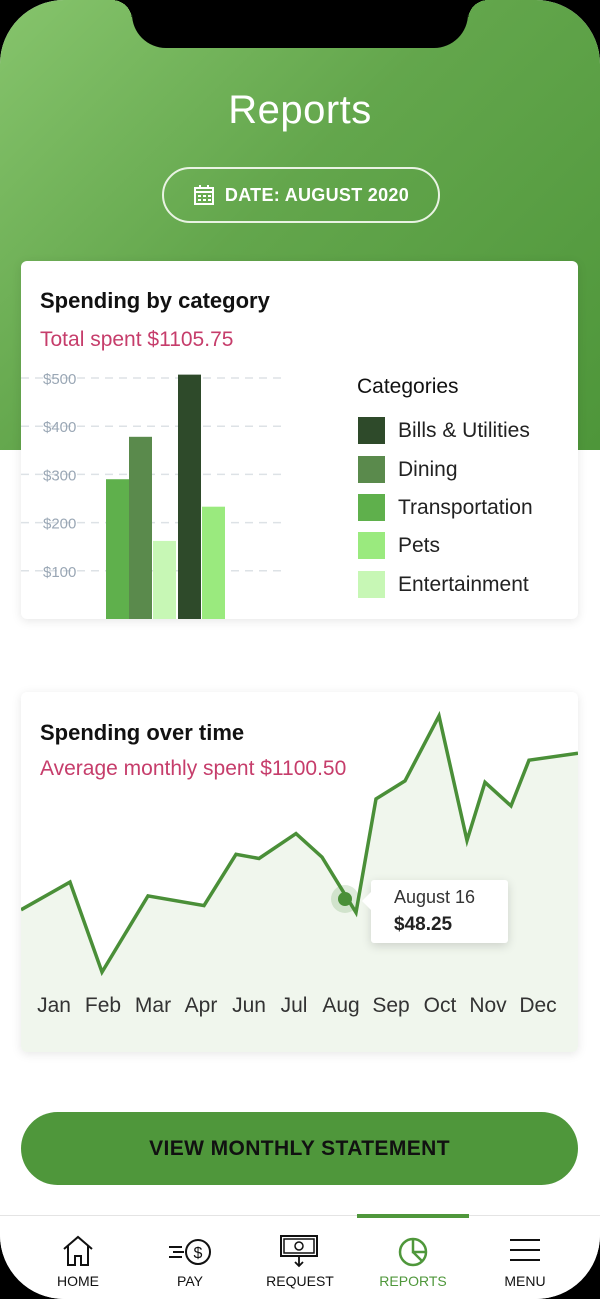 This screenshot has height=1299, width=600. I want to click on date-picker-button: DATE: AUGUST 2020, so click(301, 195).